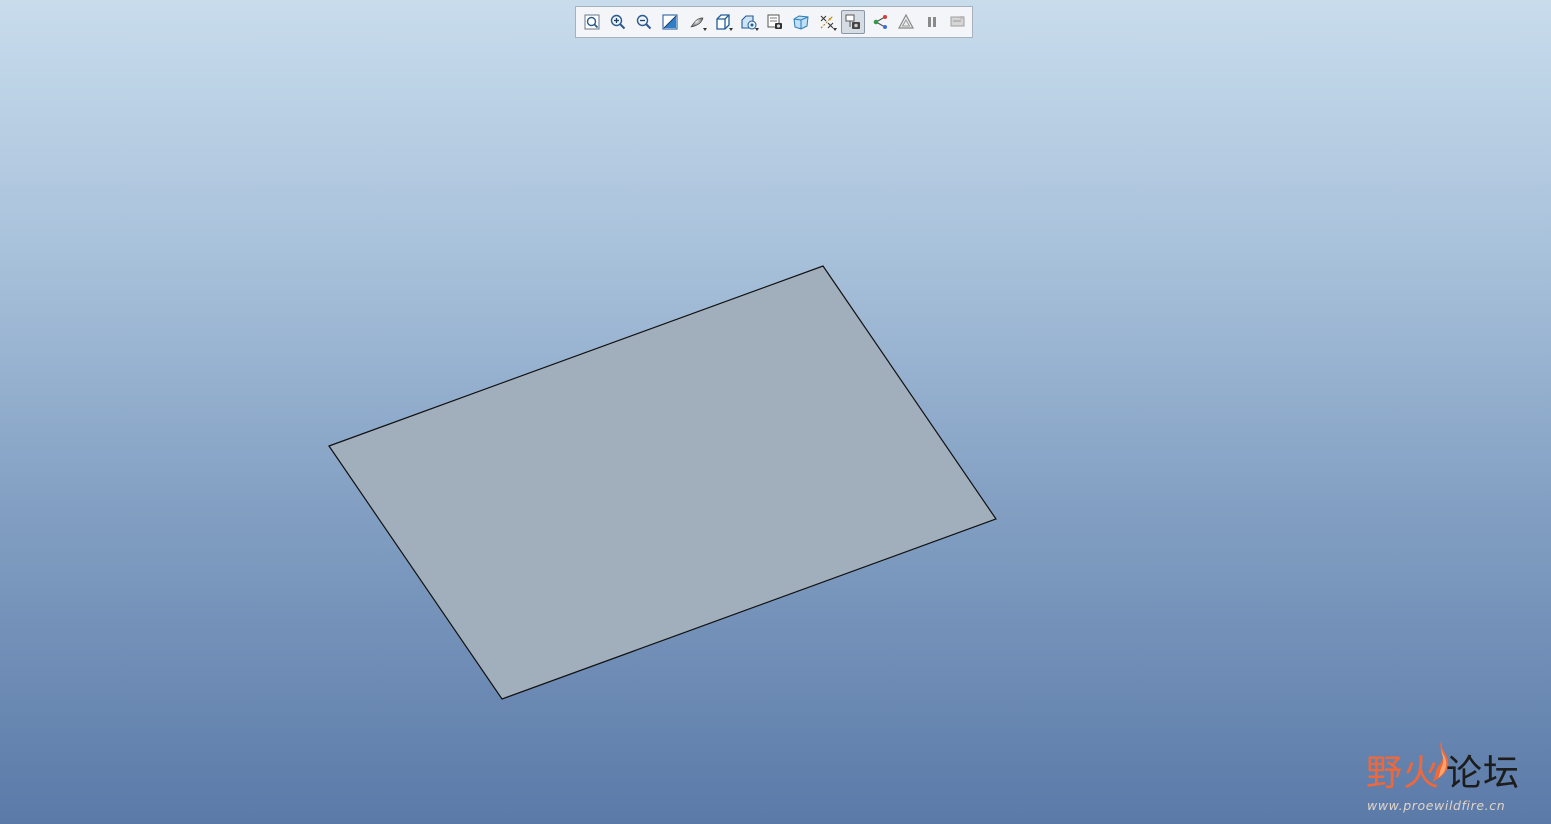  I want to click on display-style-button, so click(697, 22).